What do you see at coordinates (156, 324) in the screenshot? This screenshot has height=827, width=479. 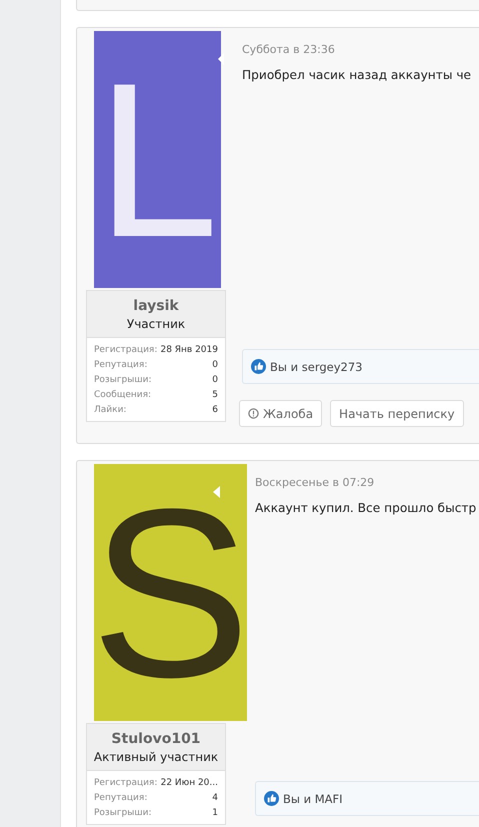 I see `user-rank: Участник` at bounding box center [156, 324].